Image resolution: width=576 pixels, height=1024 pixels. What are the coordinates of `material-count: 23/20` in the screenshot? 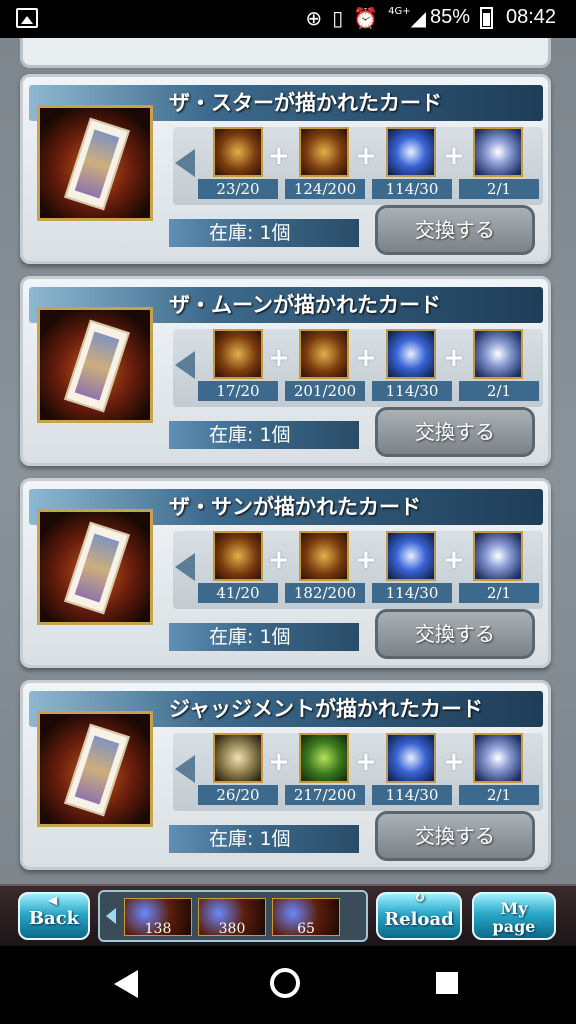 It's located at (238, 189).